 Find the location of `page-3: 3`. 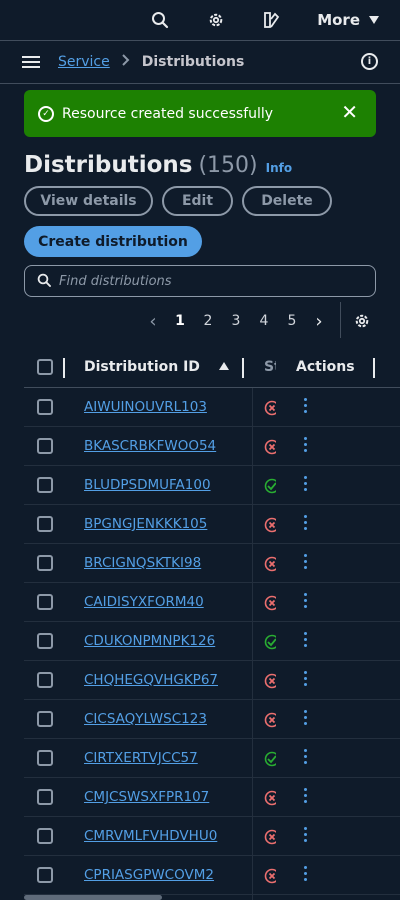

page-3: 3 is located at coordinates (236, 321).